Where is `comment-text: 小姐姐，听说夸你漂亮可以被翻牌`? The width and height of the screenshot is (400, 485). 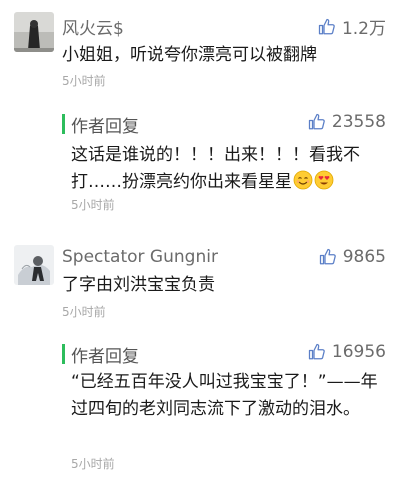 comment-text: 小姐姐，听说夸你漂亮可以被翻牌 is located at coordinates (189, 55).